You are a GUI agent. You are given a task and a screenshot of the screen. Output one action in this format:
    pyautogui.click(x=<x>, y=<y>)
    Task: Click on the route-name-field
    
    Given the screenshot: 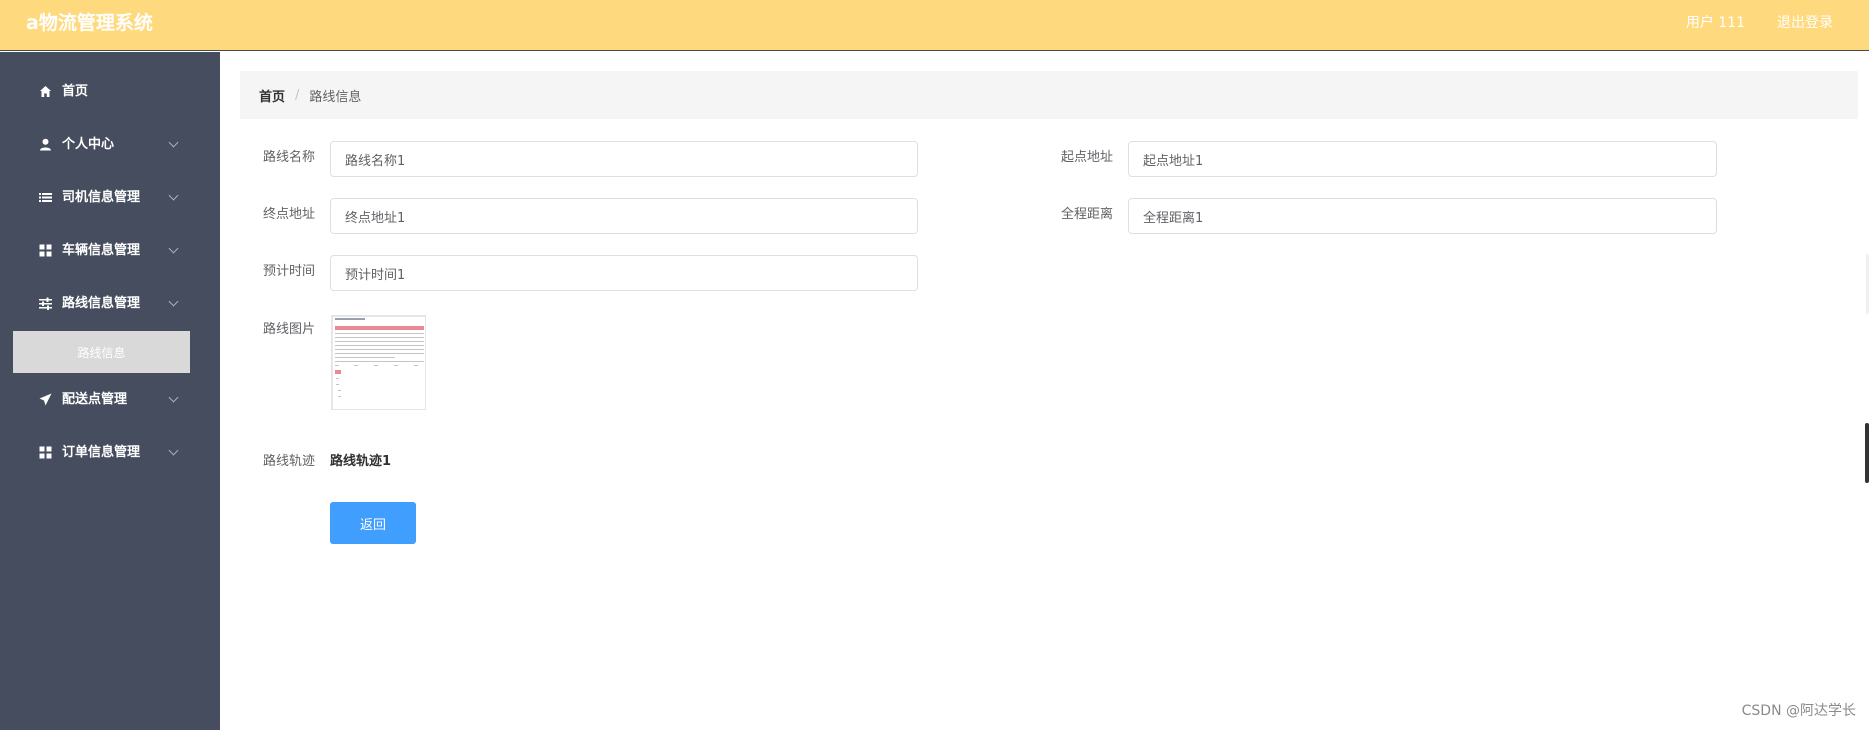 What is the action you would take?
    pyautogui.click(x=624, y=159)
    